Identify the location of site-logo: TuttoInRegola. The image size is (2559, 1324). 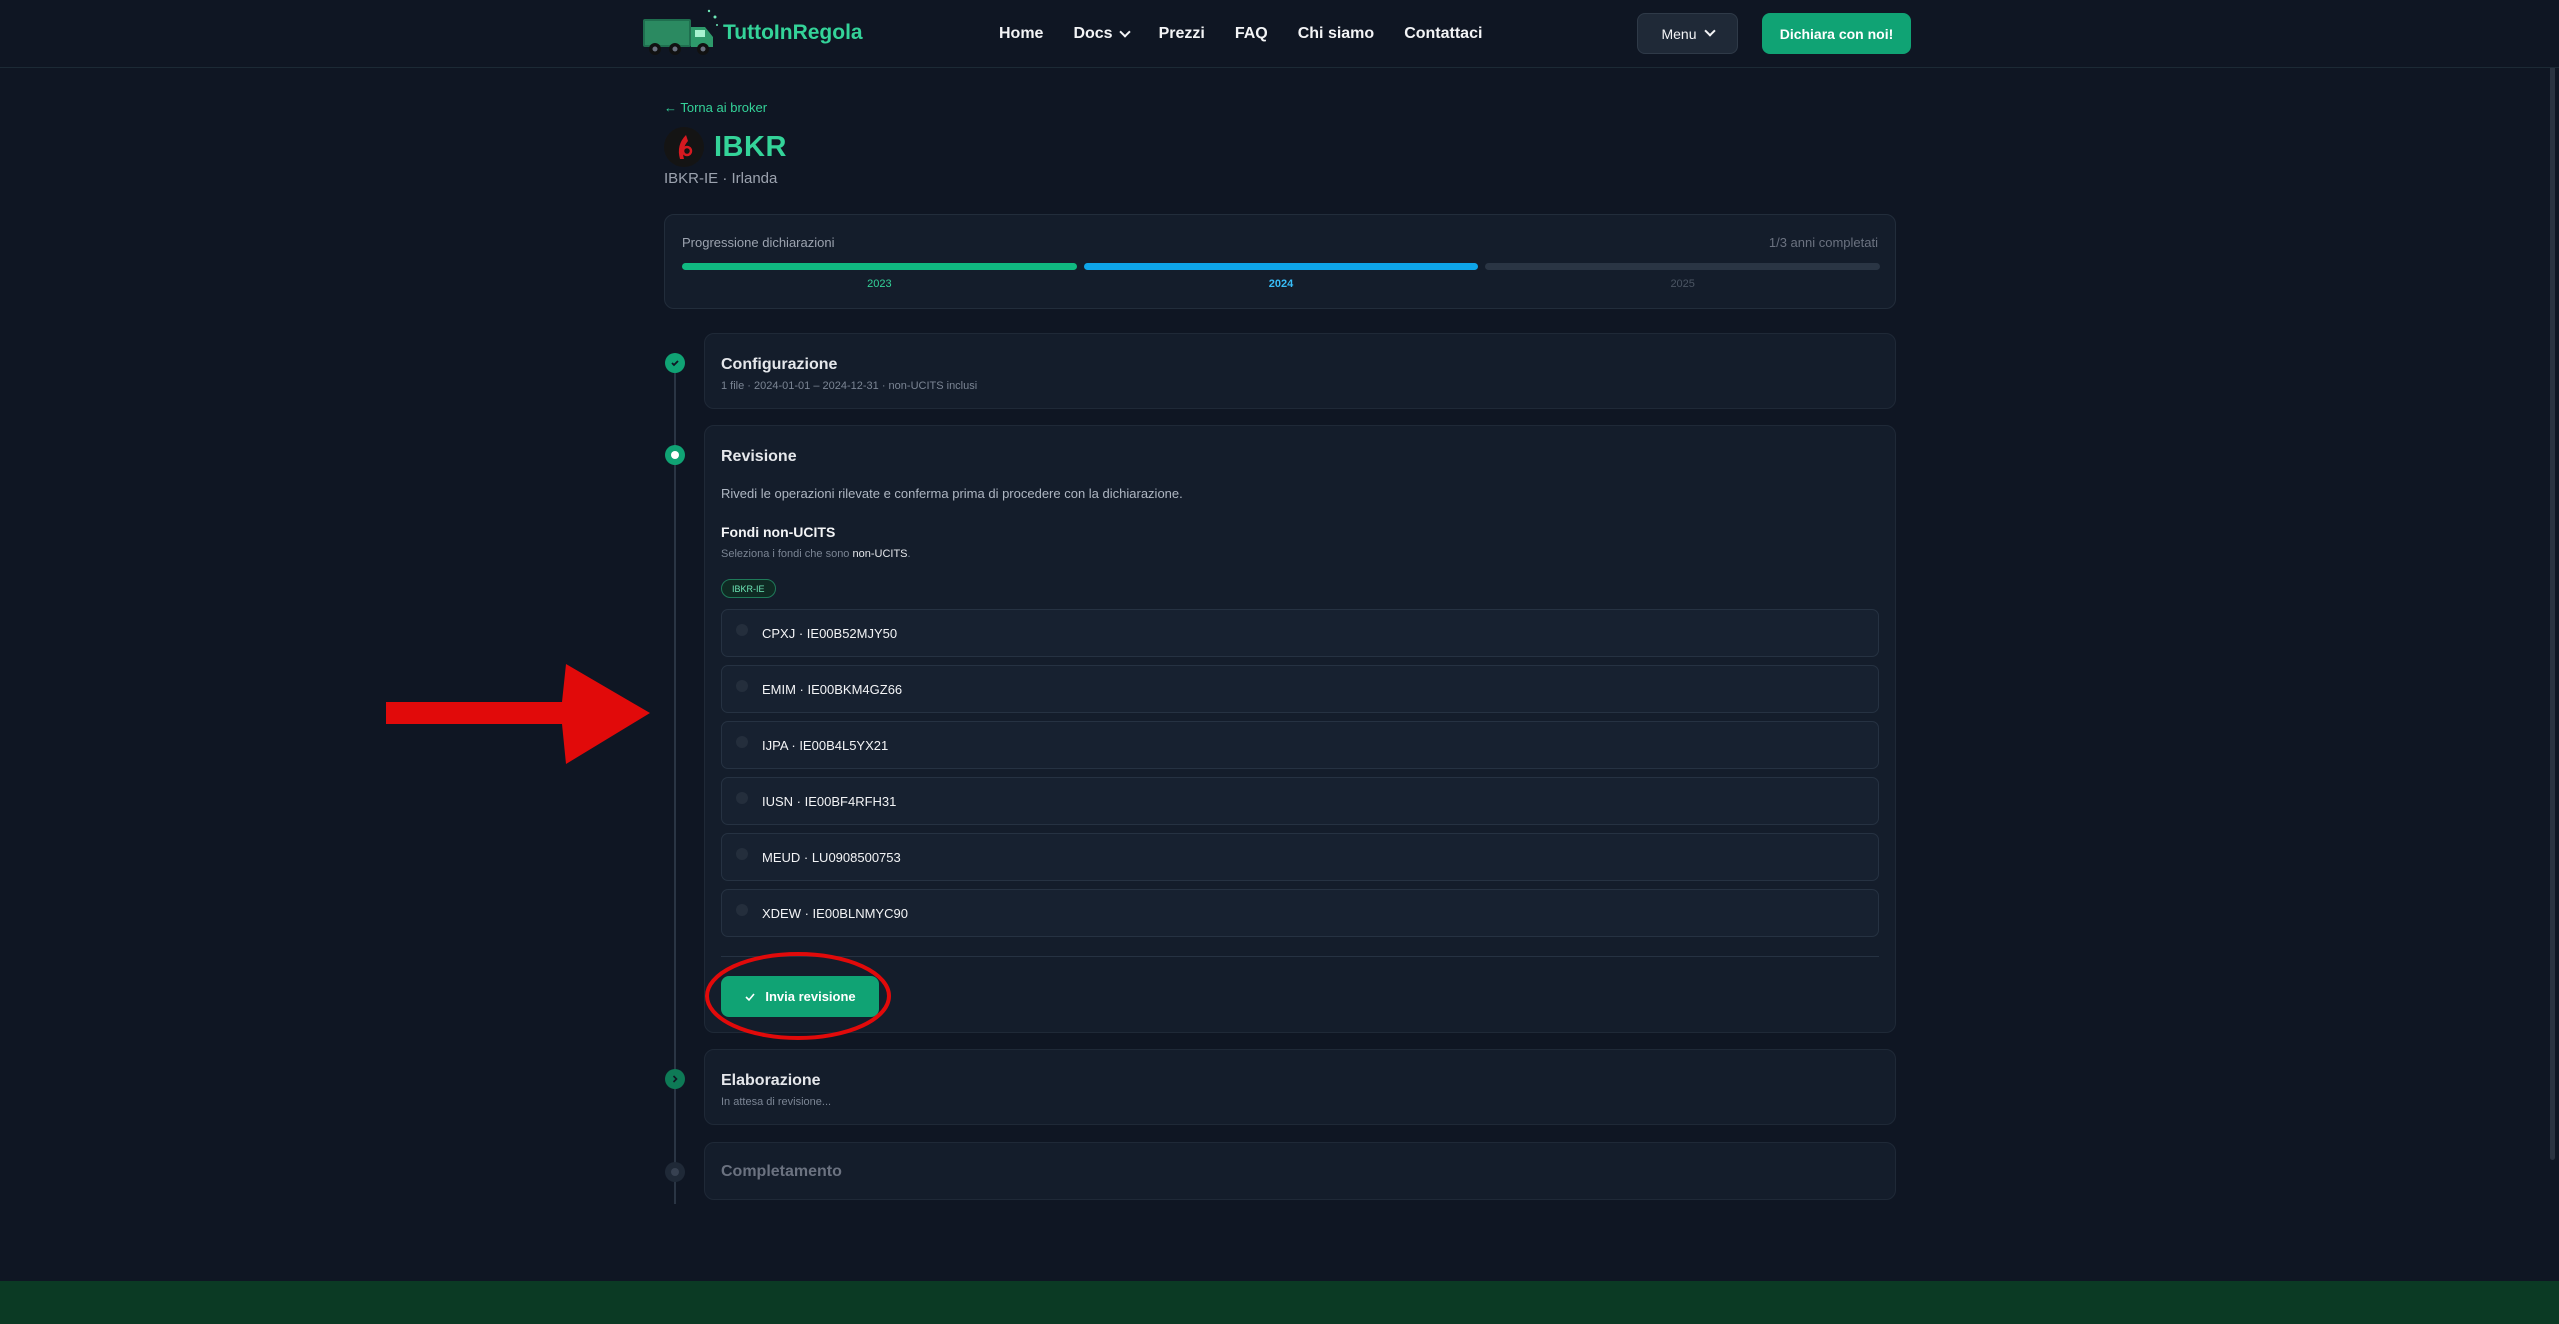
(751, 33).